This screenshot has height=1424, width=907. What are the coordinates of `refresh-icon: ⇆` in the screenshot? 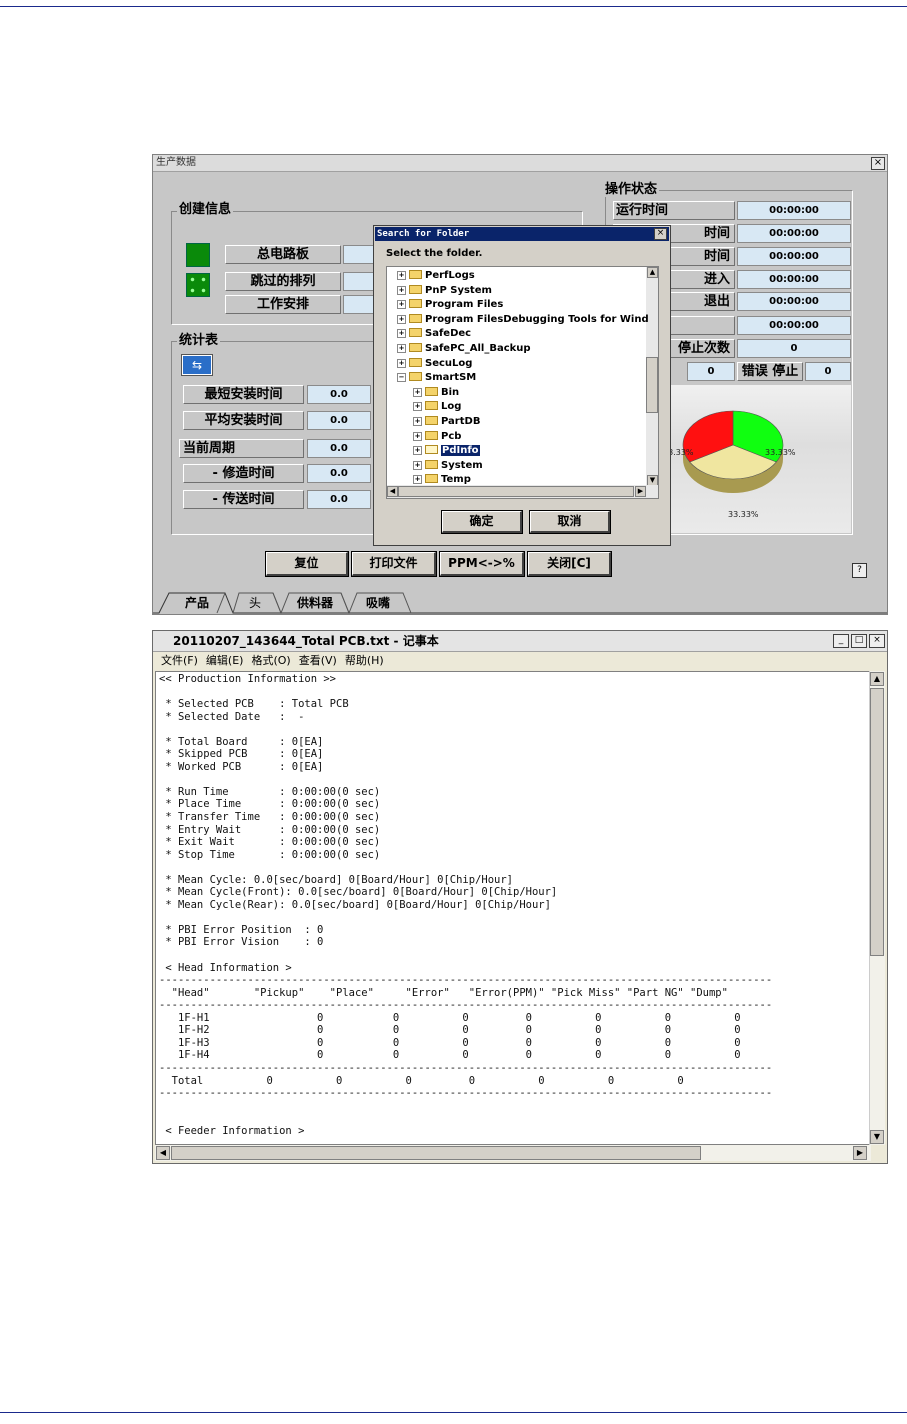 It's located at (197, 365).